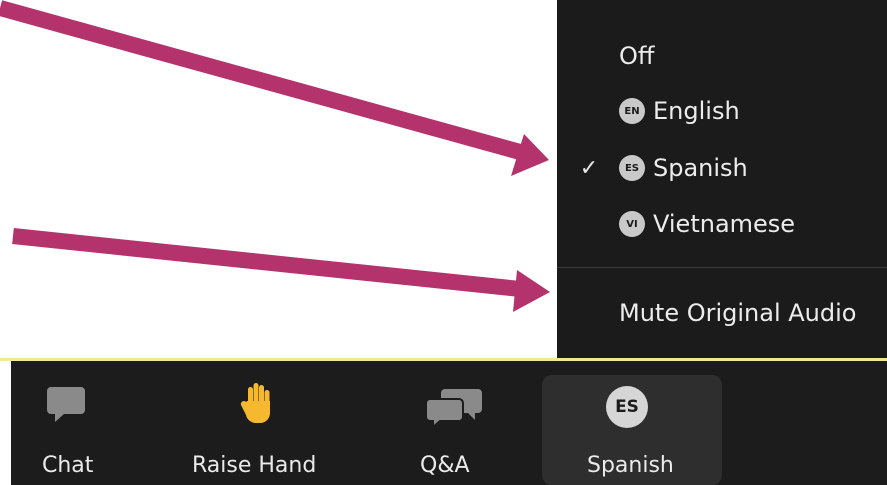 The height and width of the screenshot is (485, 887). I want to click on qa-bubbles-icon, so click(453, 408).